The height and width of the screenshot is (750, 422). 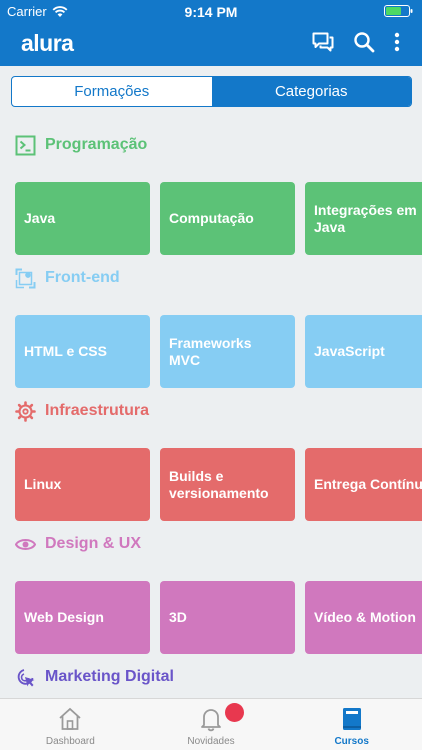 I want to click on tab-cursos: Cursos, so click(x=351, y=724).